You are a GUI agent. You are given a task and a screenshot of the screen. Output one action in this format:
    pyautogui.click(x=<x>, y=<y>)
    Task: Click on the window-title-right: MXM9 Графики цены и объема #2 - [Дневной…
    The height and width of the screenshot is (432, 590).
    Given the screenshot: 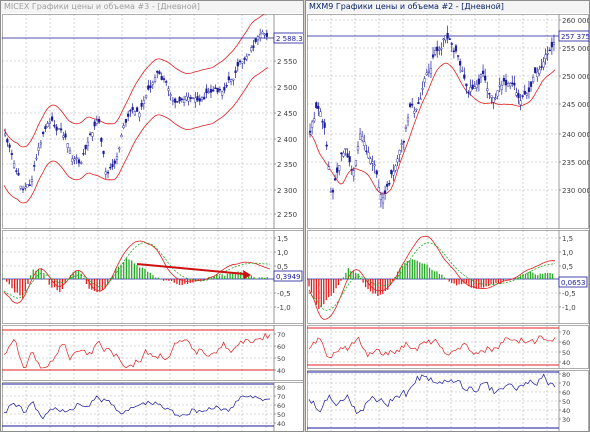 What is the action you would take?
    pyautogui.click(x=447, y=7)
    